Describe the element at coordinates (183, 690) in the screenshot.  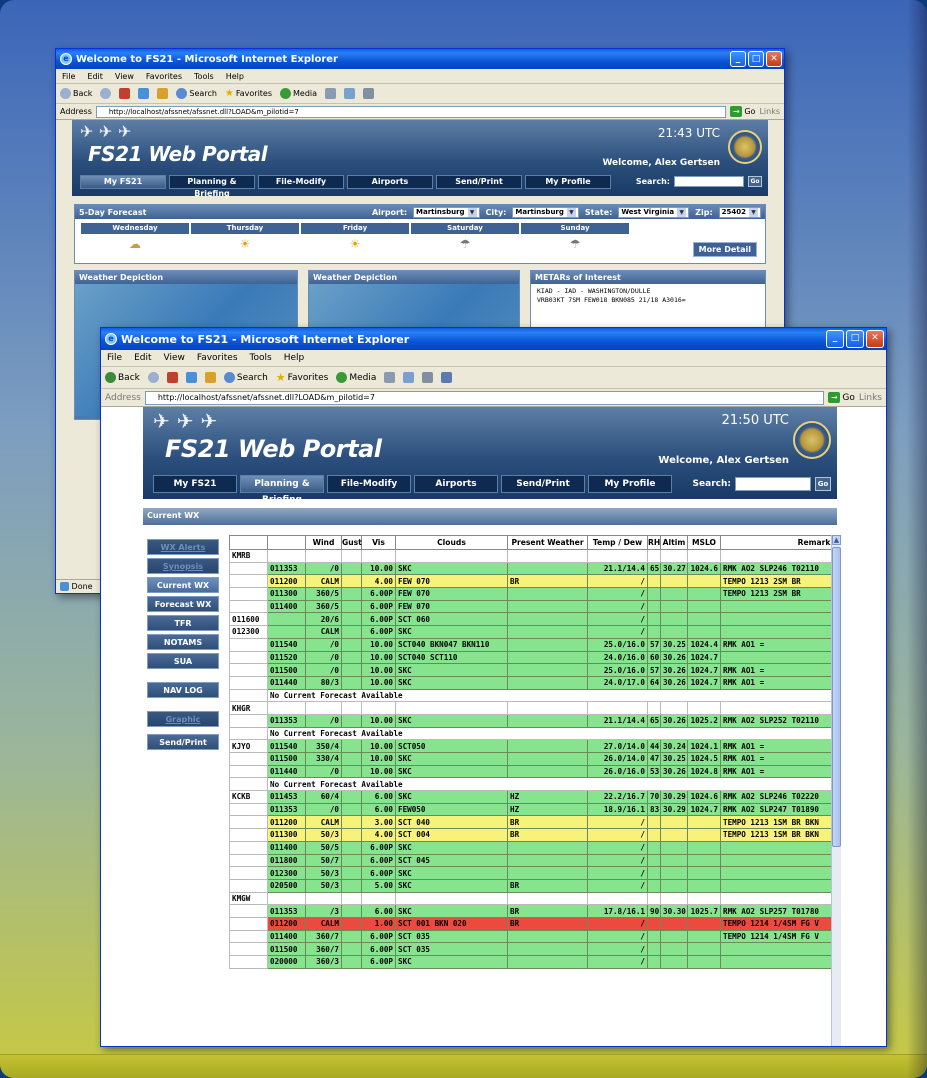
I see `sidemenu-nav-log: NAV LOG` at that location.